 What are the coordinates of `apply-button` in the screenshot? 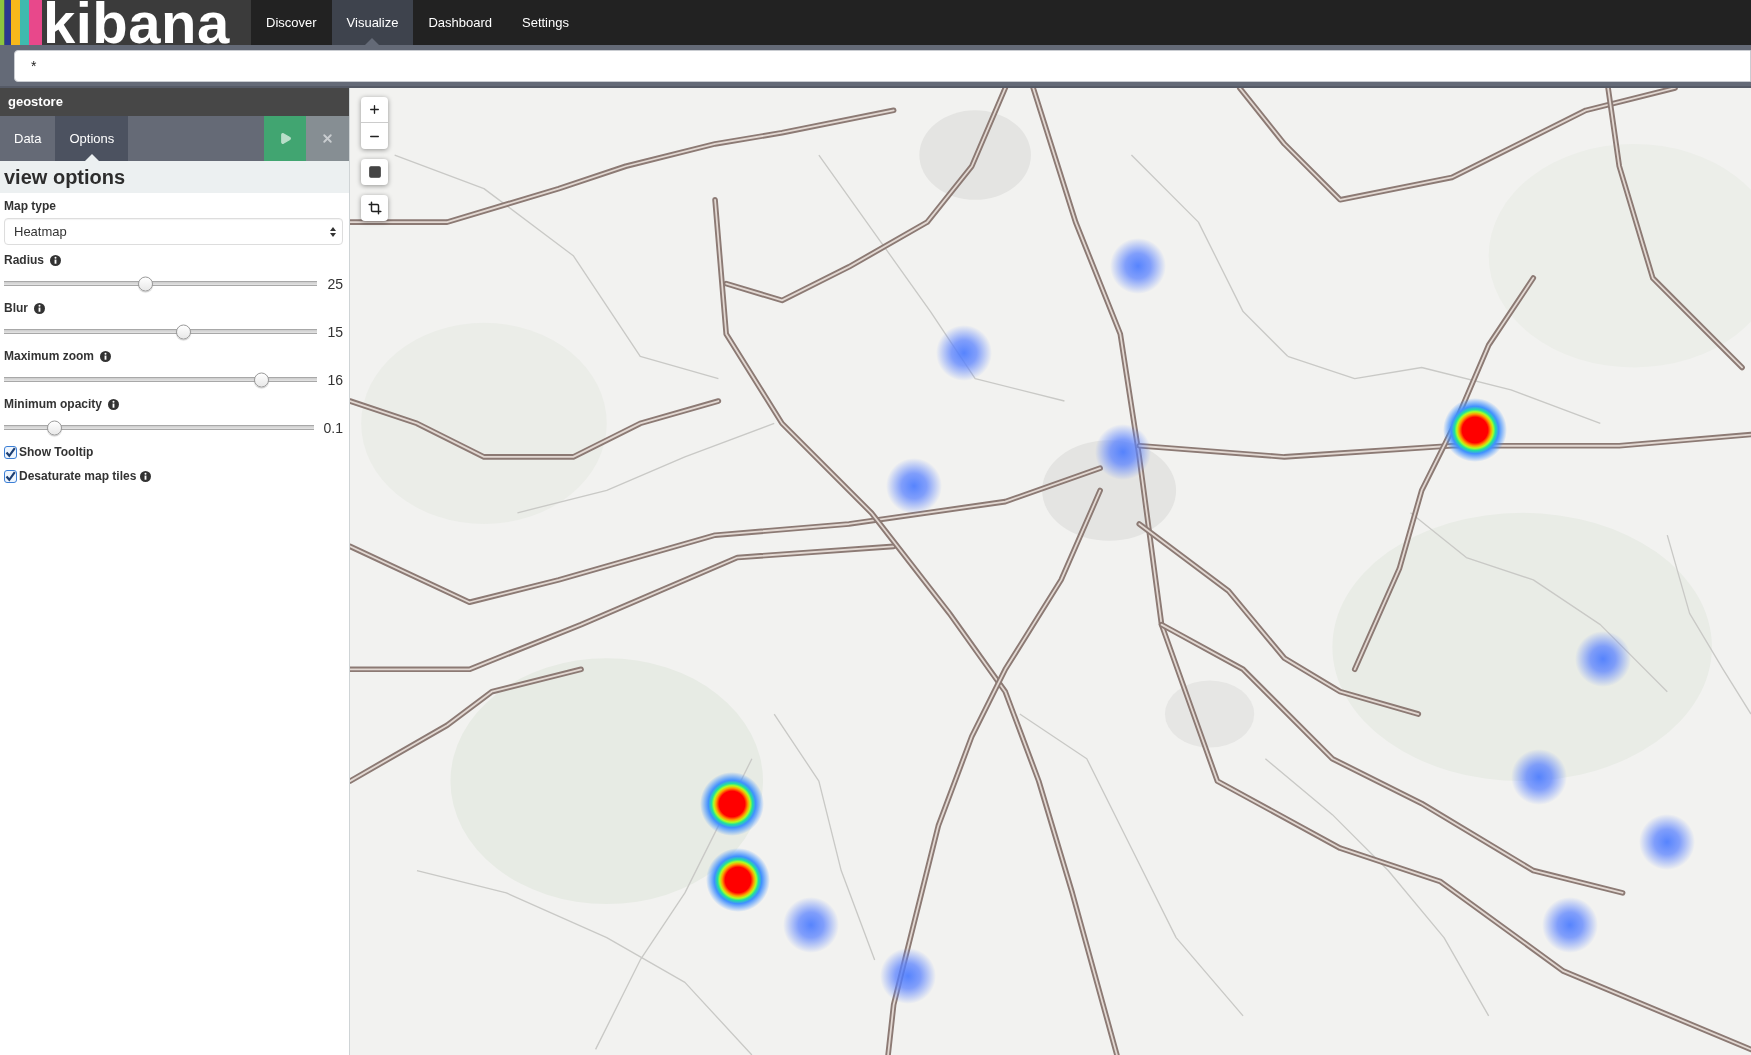 It's located at (285, 138).